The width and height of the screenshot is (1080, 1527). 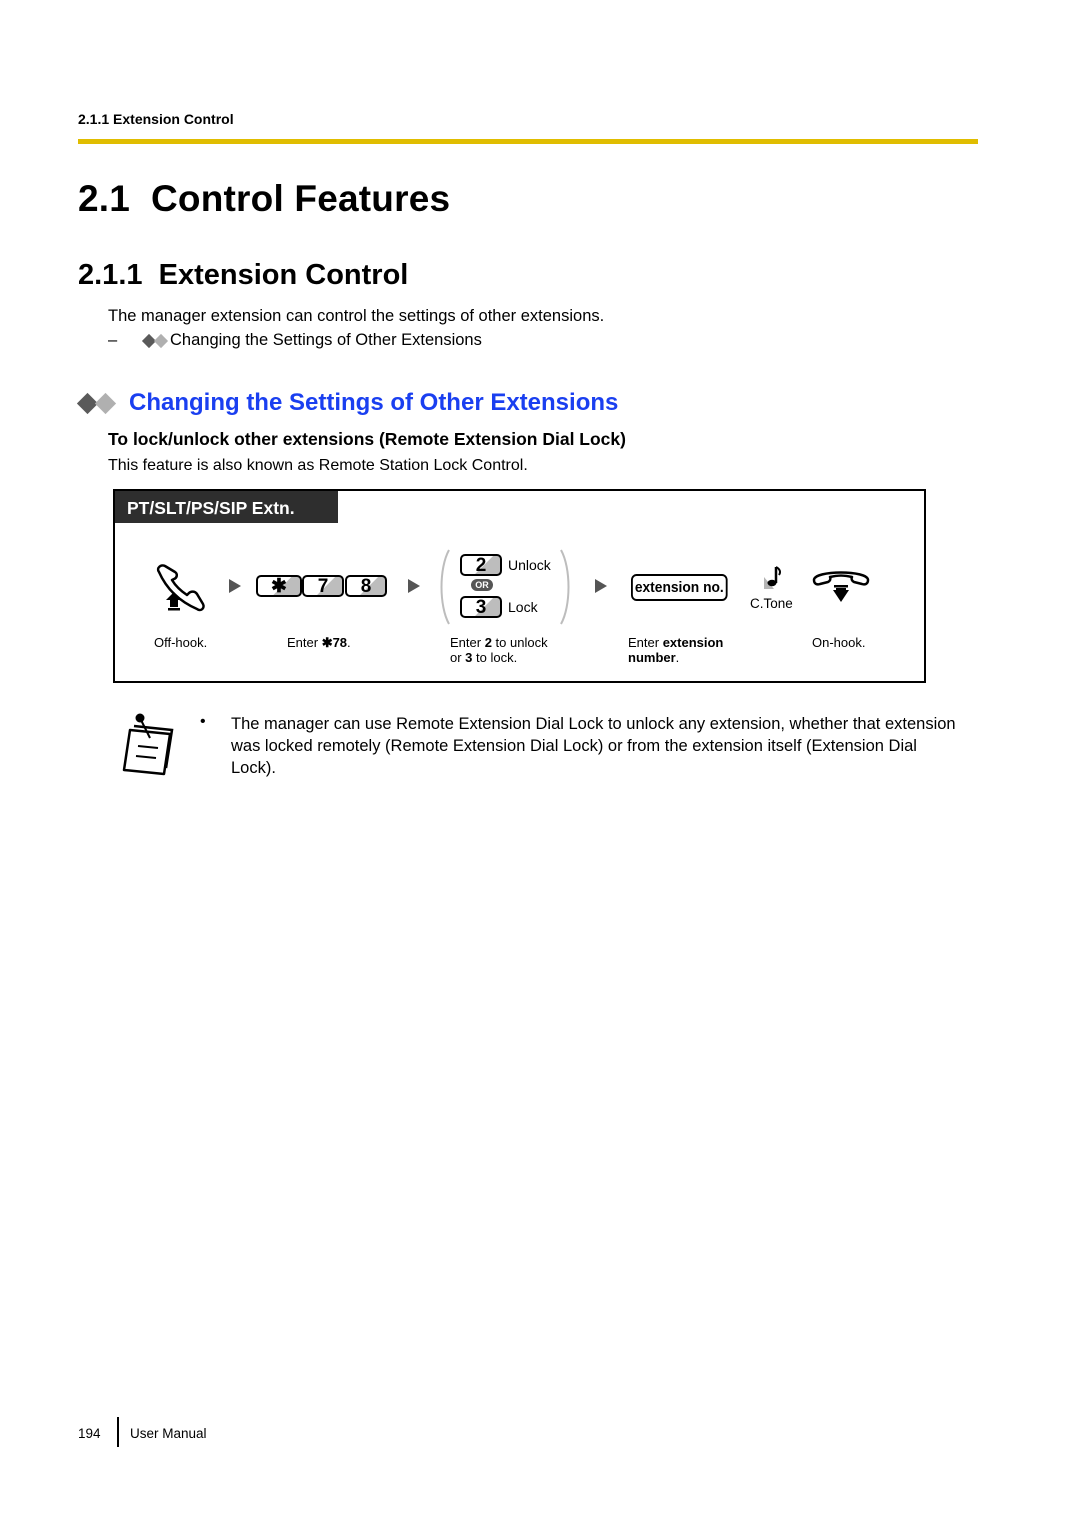 I want to click on step-caption: On-hook., so click(x=839, y=642).